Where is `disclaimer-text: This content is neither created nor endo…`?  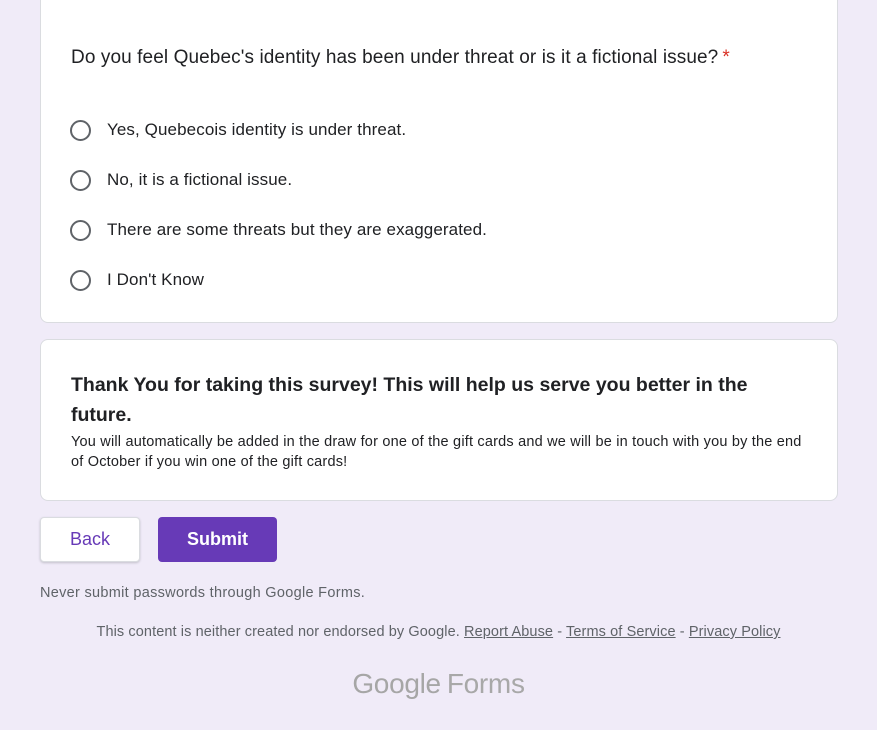
disclaimer-text: This content is neither created nor endo… is located at coordinates (278, 632).